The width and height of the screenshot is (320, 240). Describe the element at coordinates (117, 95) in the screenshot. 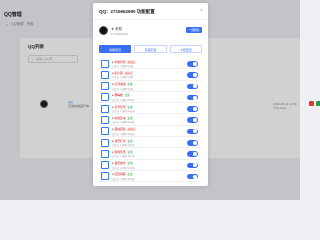

I see `feature-label: ● 群等级` at that location.